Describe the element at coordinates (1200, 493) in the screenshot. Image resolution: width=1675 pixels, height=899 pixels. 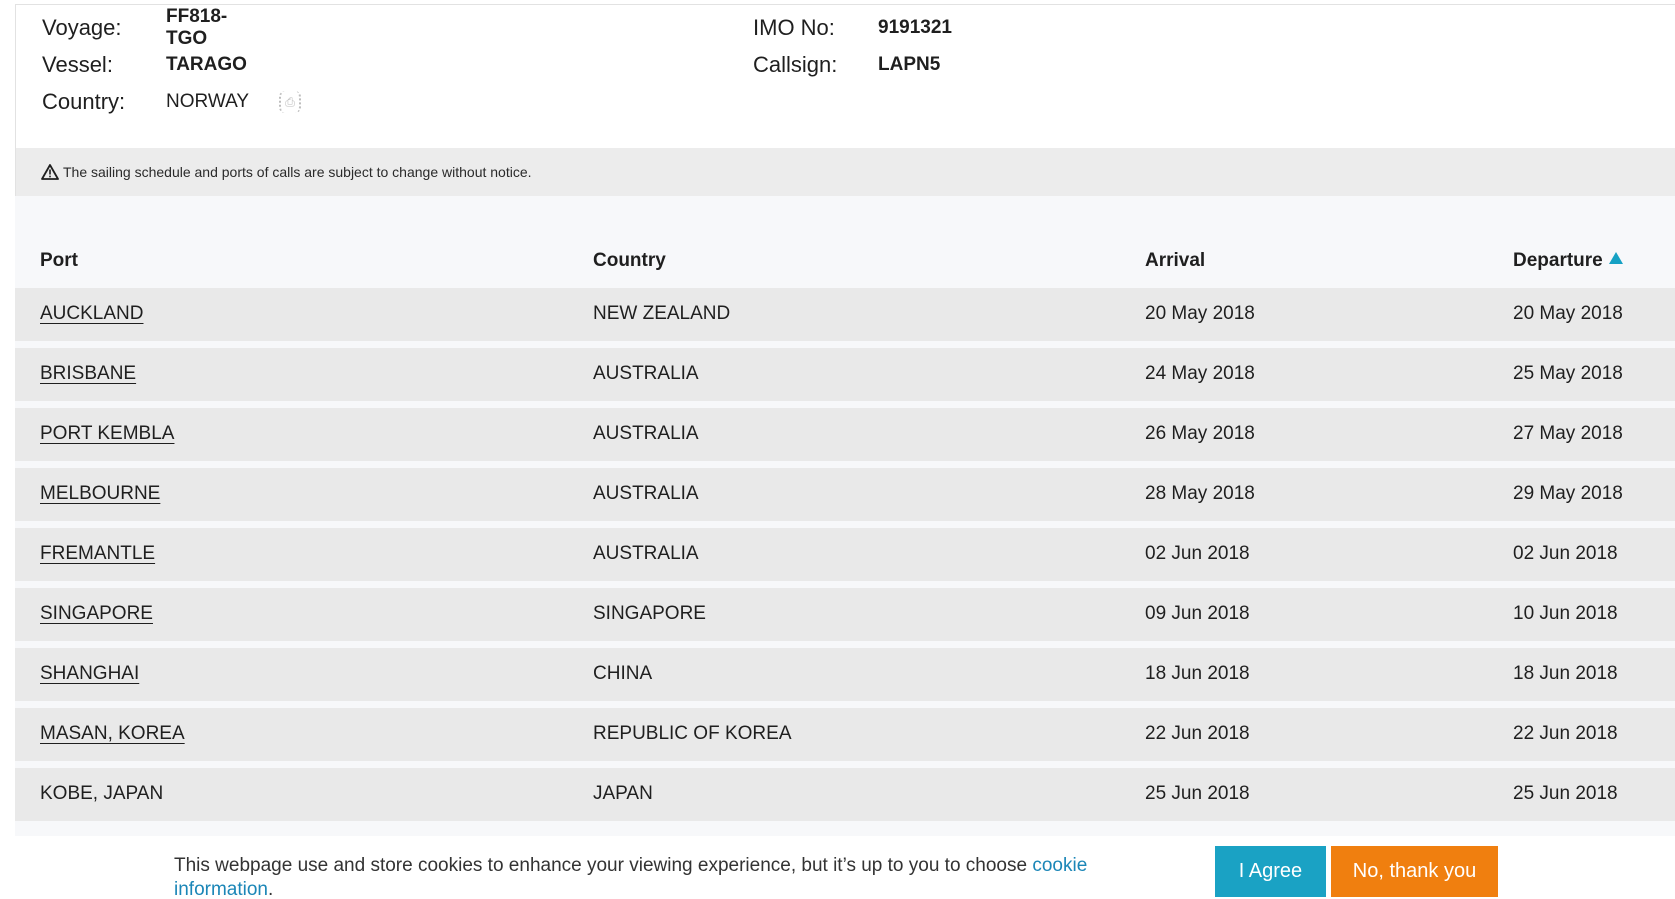
I see `arrival-cell: 28 May 2018` at that location.